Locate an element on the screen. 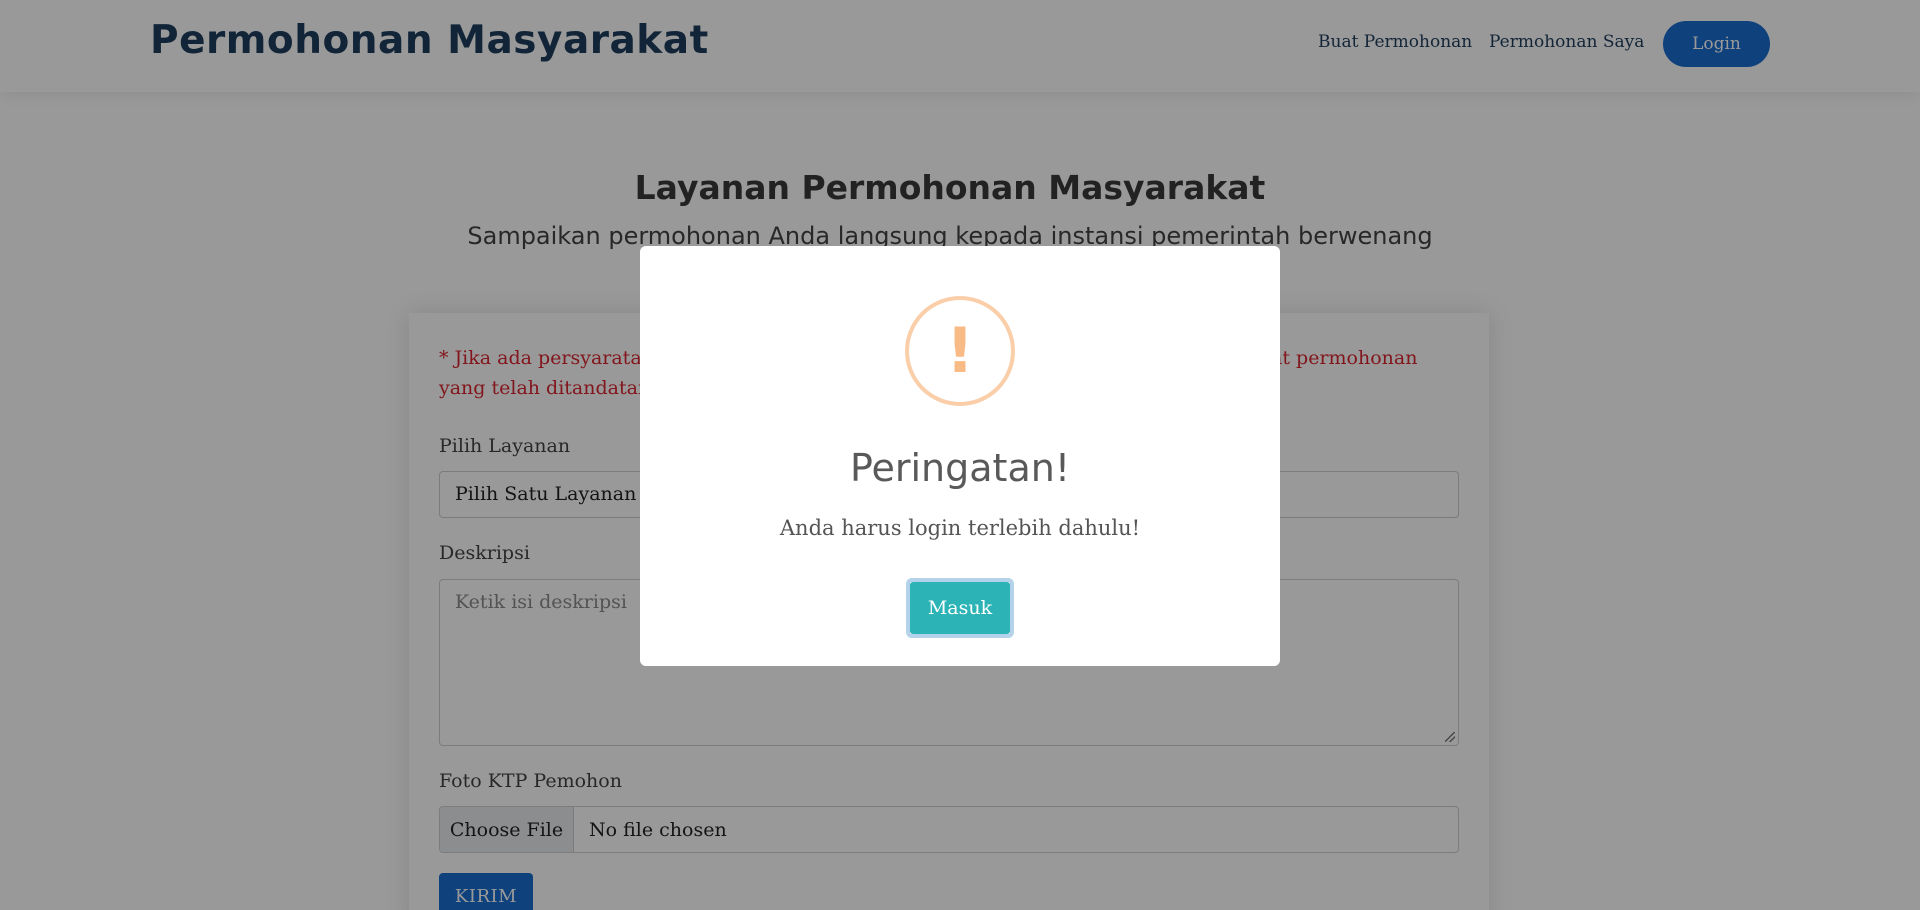 This screenshot has width=1920, height=910. dialog-message: Anda harus login terlebih dahulu! is located at coordinates (960, 528).